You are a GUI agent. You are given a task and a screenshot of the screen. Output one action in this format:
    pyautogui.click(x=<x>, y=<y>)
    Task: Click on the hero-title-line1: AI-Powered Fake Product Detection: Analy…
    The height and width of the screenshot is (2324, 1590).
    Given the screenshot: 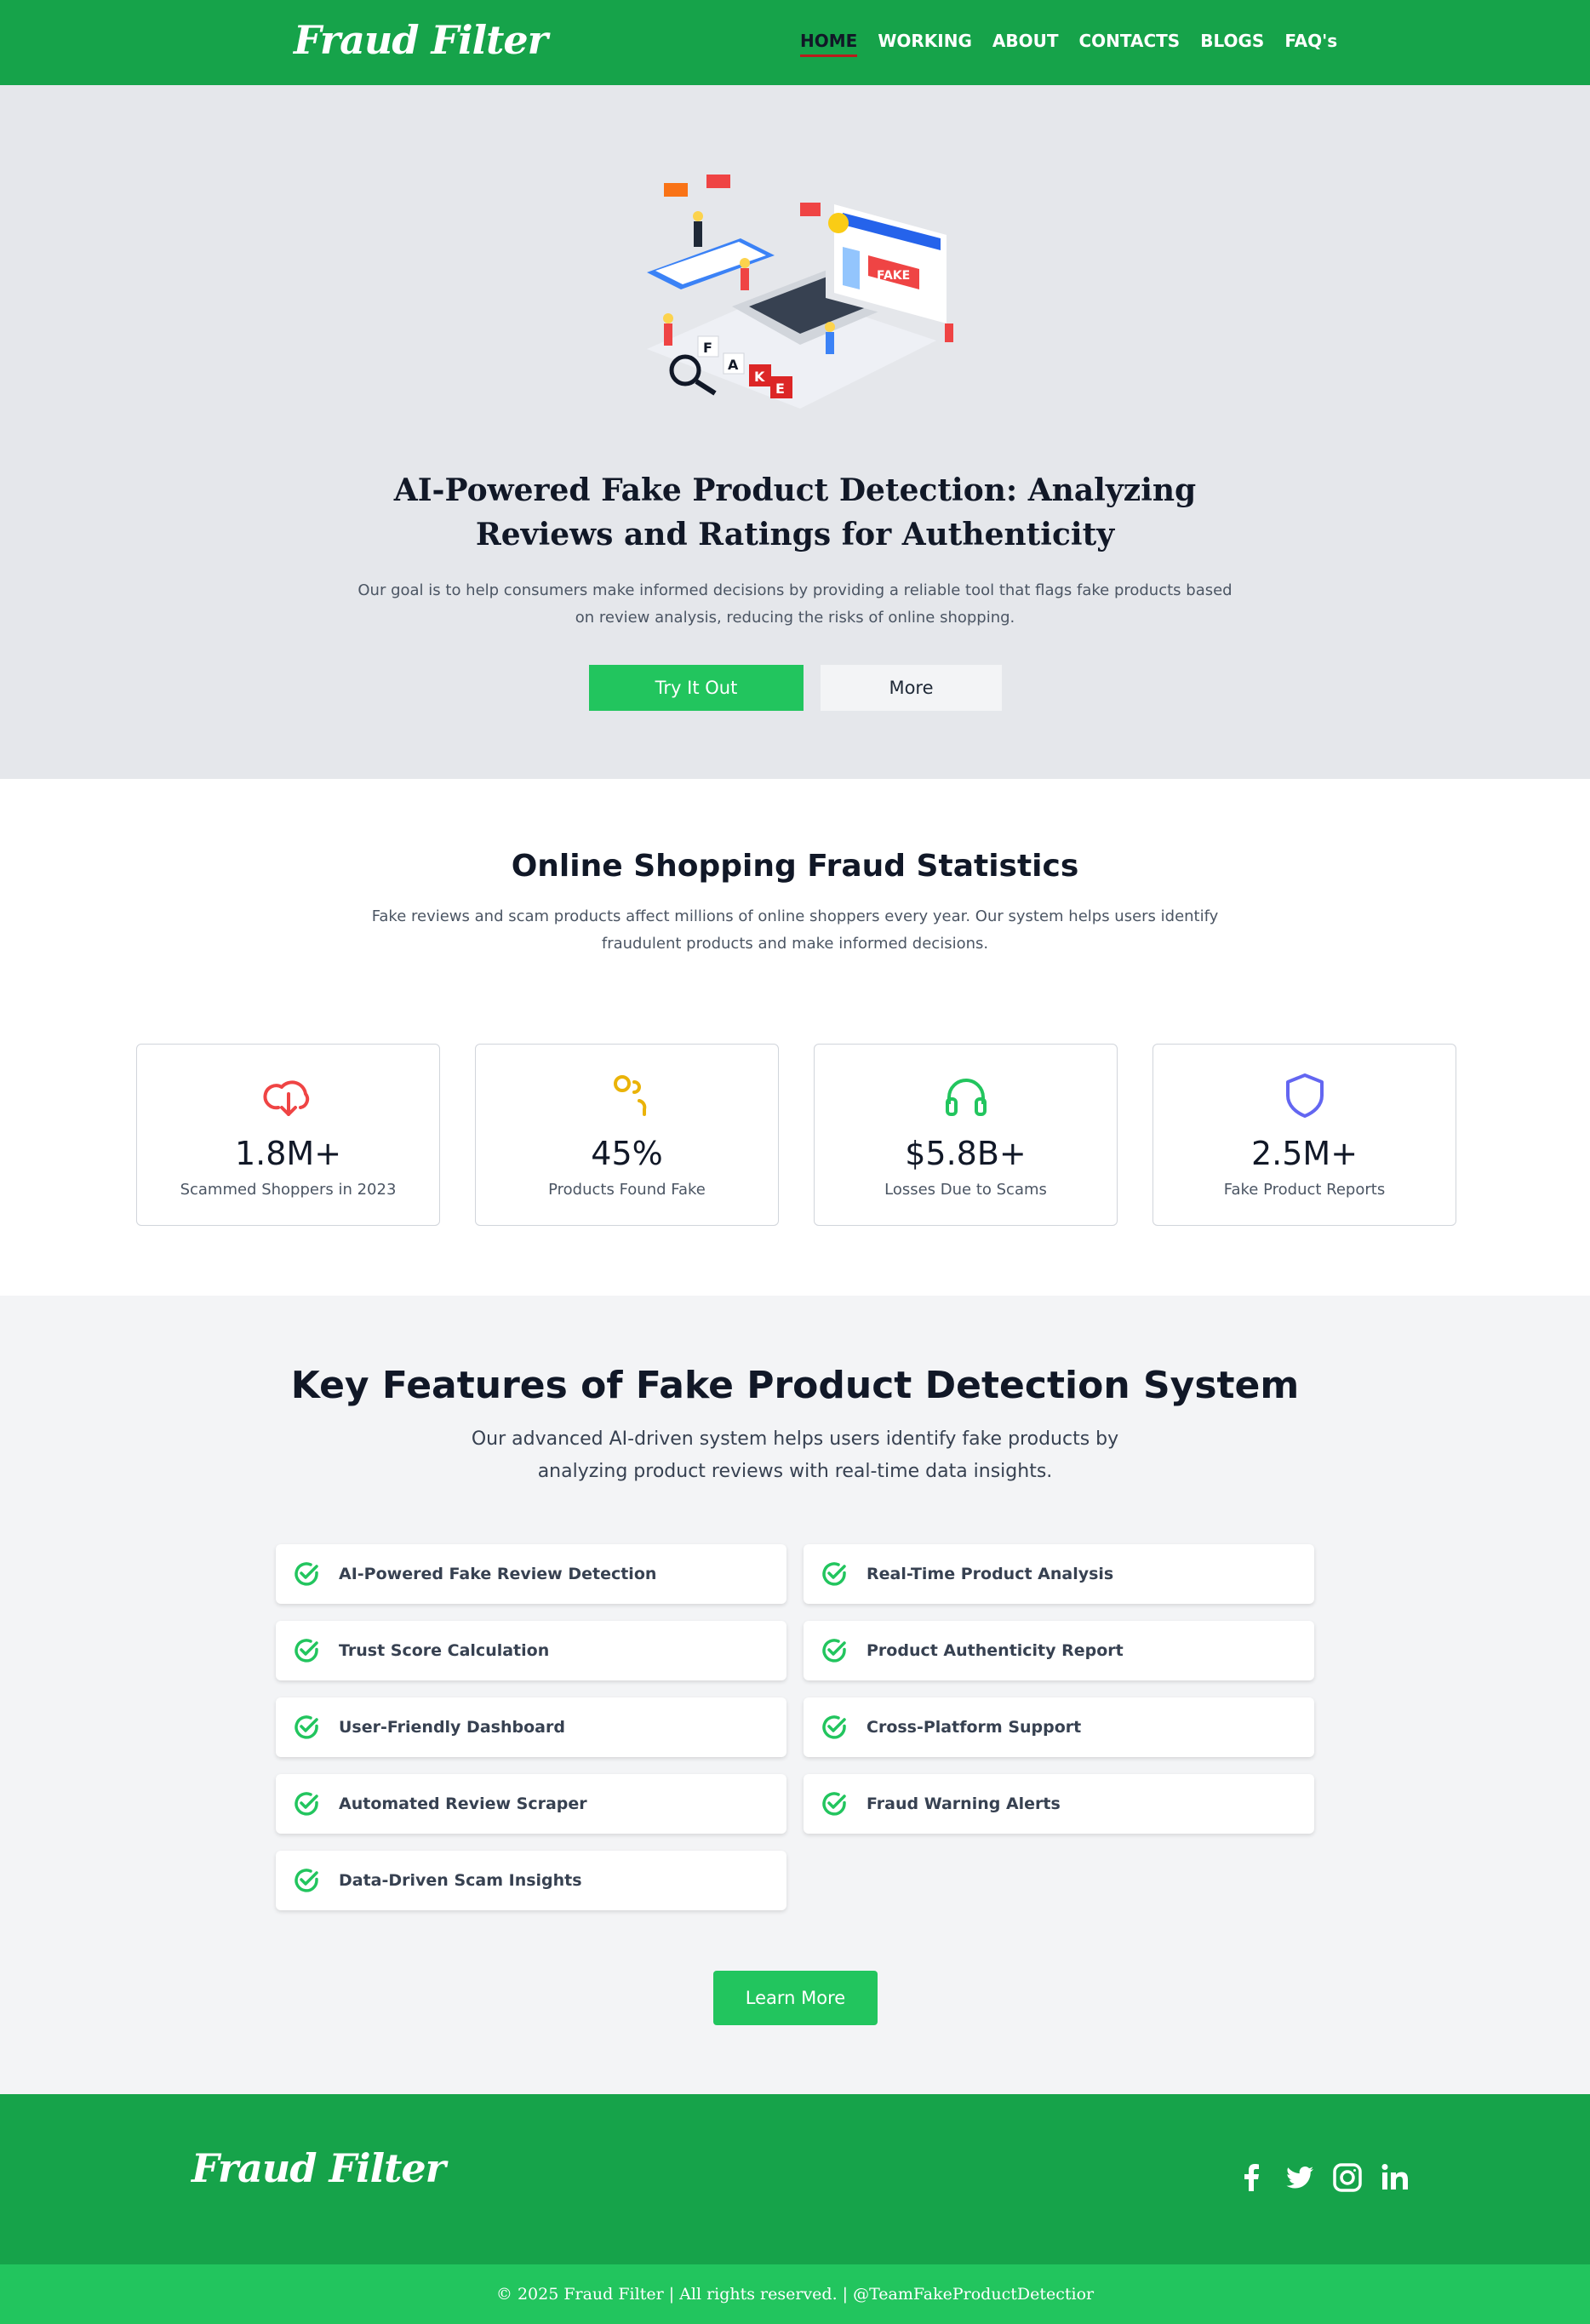 What is the action you would take?
    pyautogui.click(x=795, y=490)
    